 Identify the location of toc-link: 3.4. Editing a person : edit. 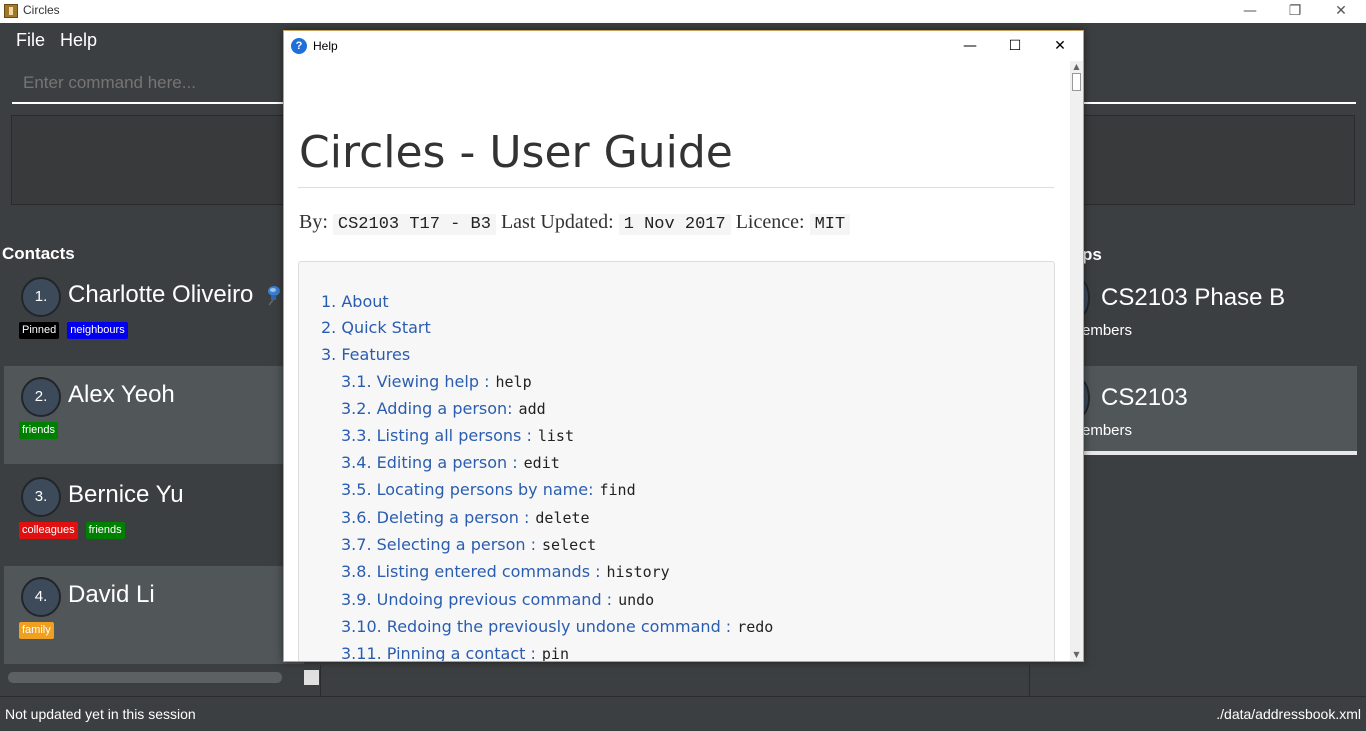
(450, 462).